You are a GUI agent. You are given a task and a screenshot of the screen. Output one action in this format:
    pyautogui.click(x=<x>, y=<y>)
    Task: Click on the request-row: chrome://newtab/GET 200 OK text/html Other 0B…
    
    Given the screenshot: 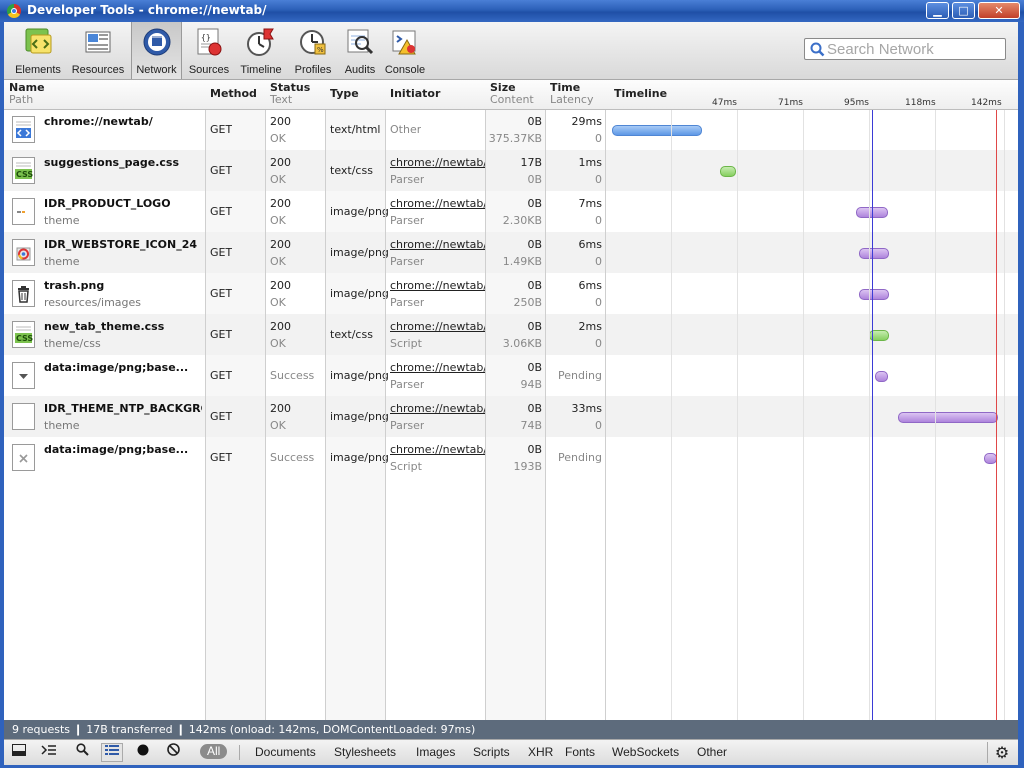 What is the action you would take?
    pyautogui.click(x=511, y=129)
    